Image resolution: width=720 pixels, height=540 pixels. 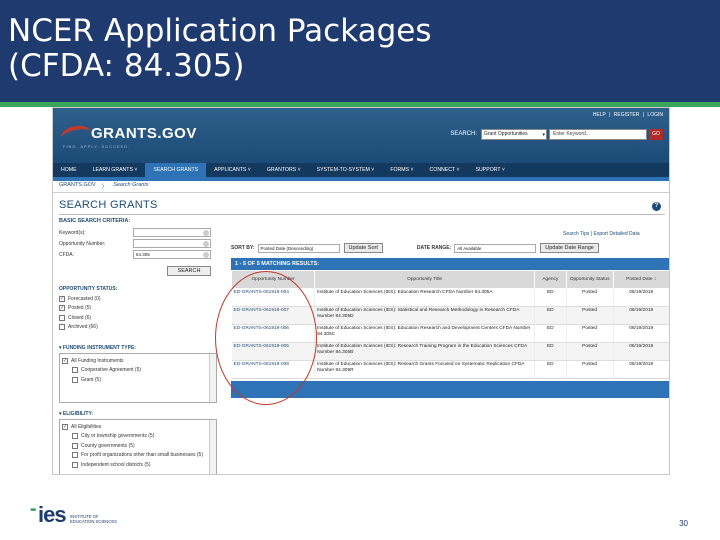 I want to click on column-header: Opportunity Title, so click(x=425, y=279).